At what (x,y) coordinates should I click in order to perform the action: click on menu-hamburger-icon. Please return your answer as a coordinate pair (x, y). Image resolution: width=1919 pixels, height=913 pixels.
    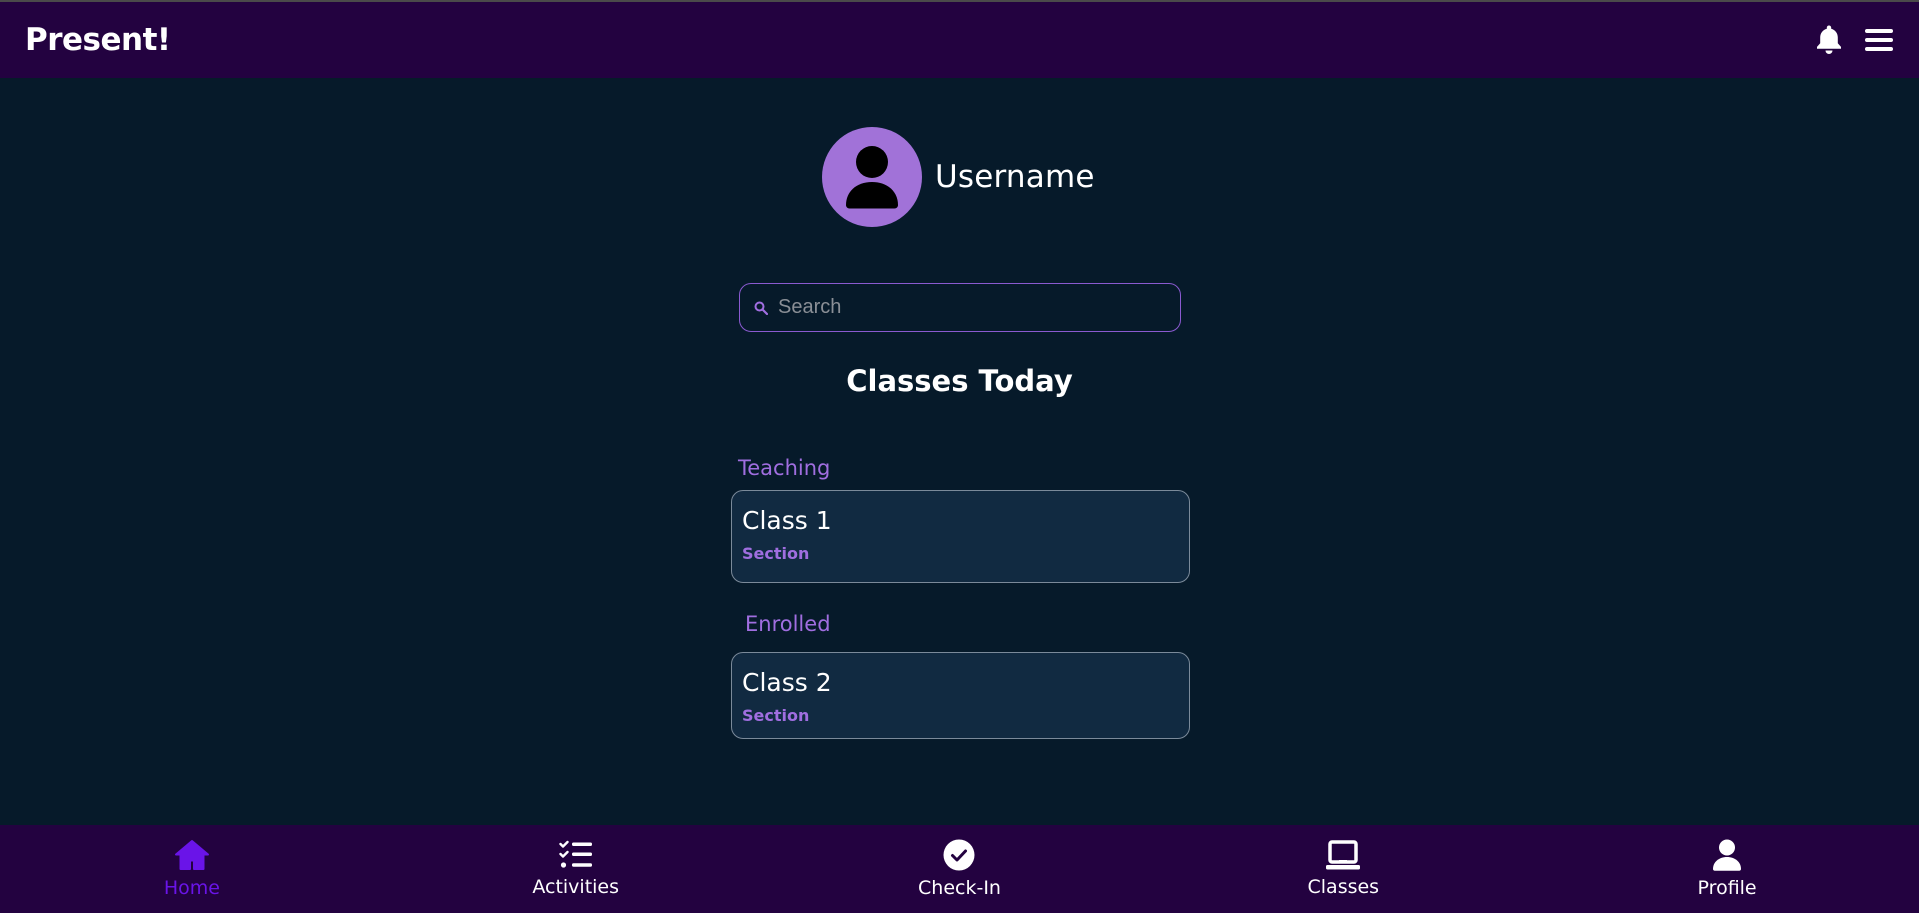
    Looking at the image, I should click on (1879, 40).